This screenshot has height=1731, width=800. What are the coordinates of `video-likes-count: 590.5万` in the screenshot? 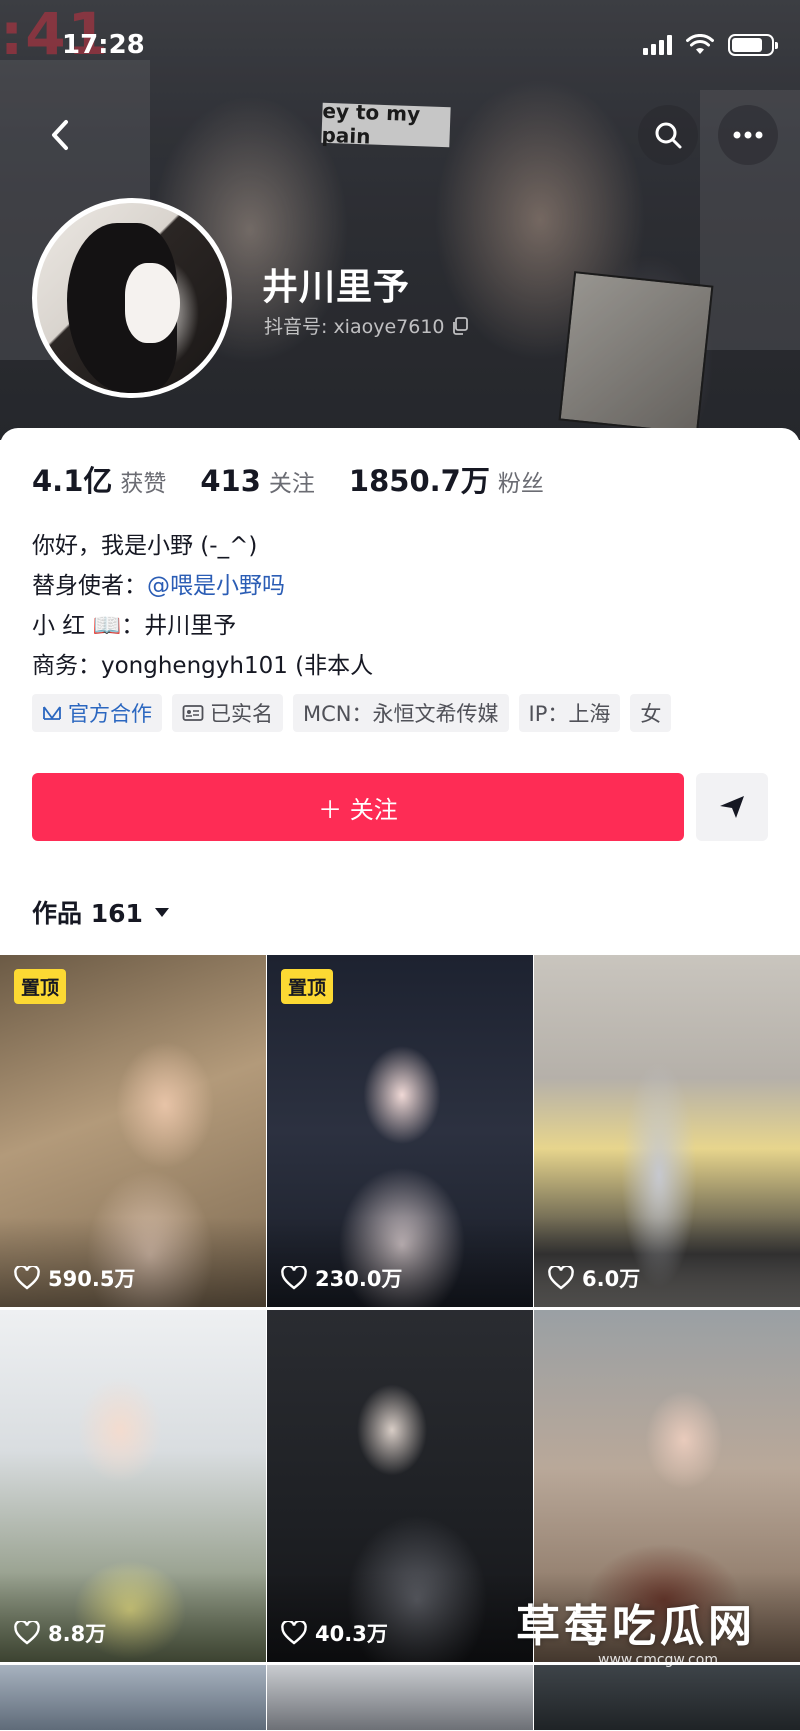 It's located at (92, 1279).